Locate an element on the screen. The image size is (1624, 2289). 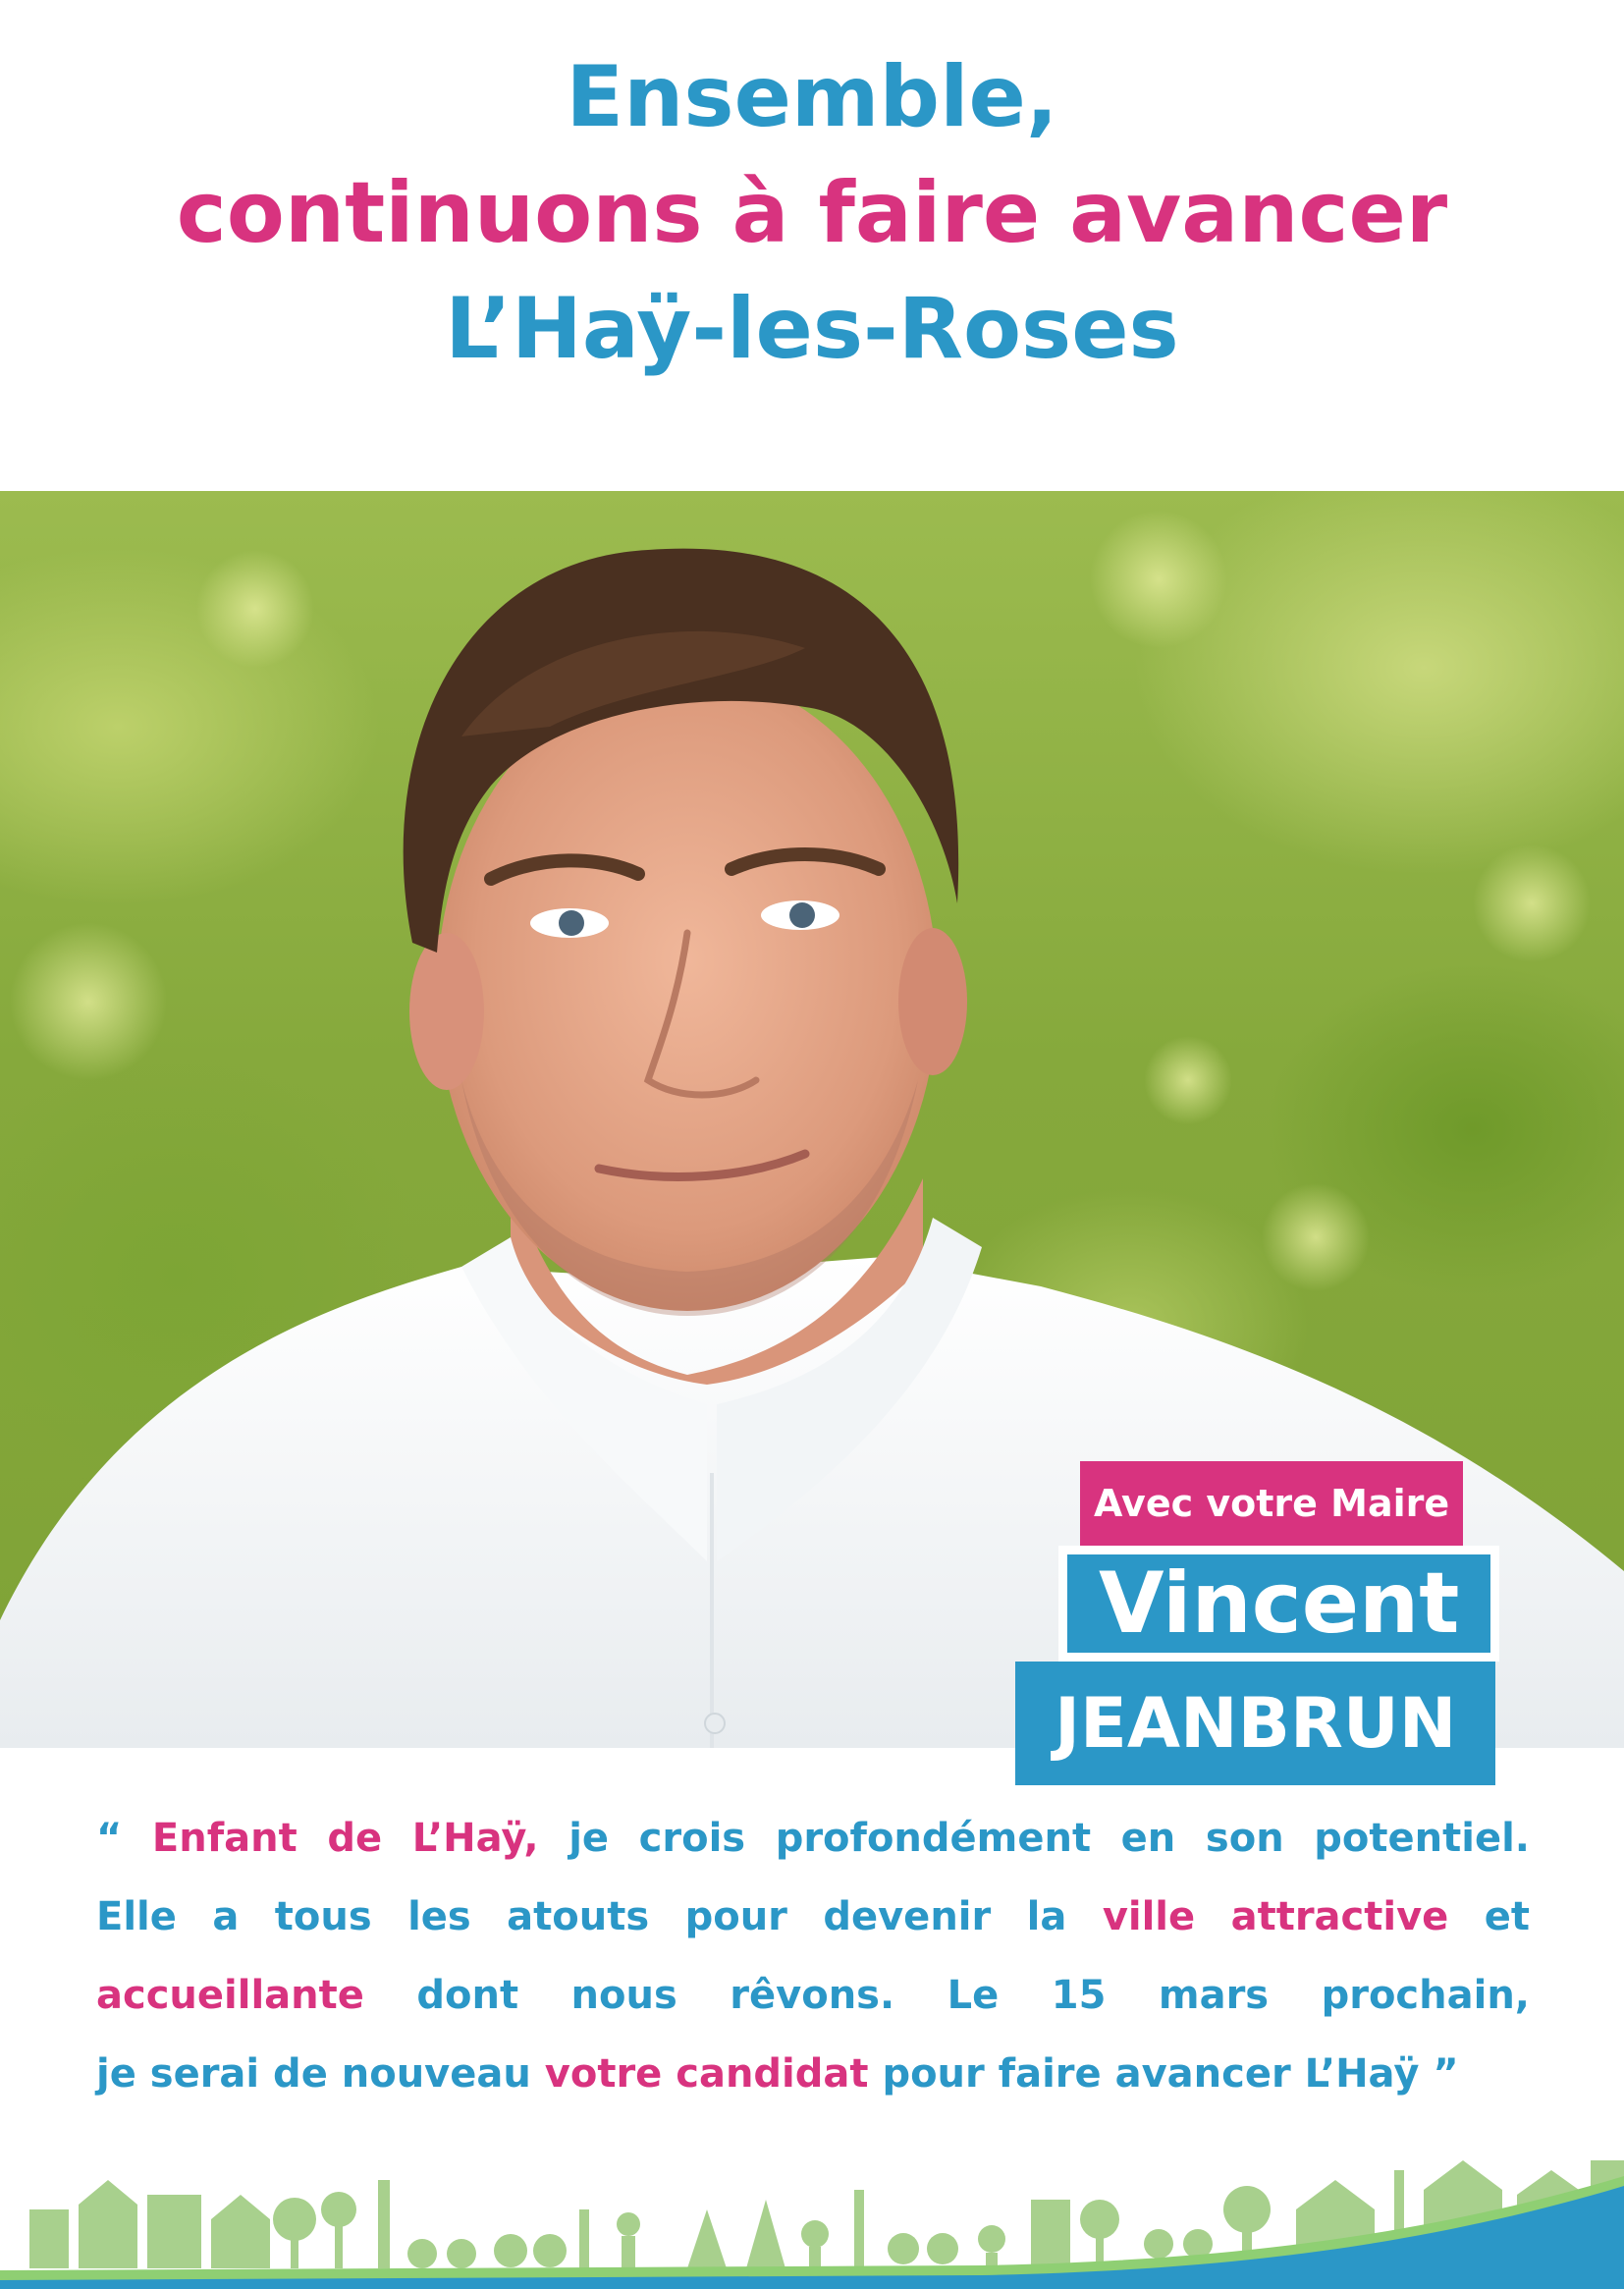
quote-text-2b: et is located at coordinates (1489, 1916).